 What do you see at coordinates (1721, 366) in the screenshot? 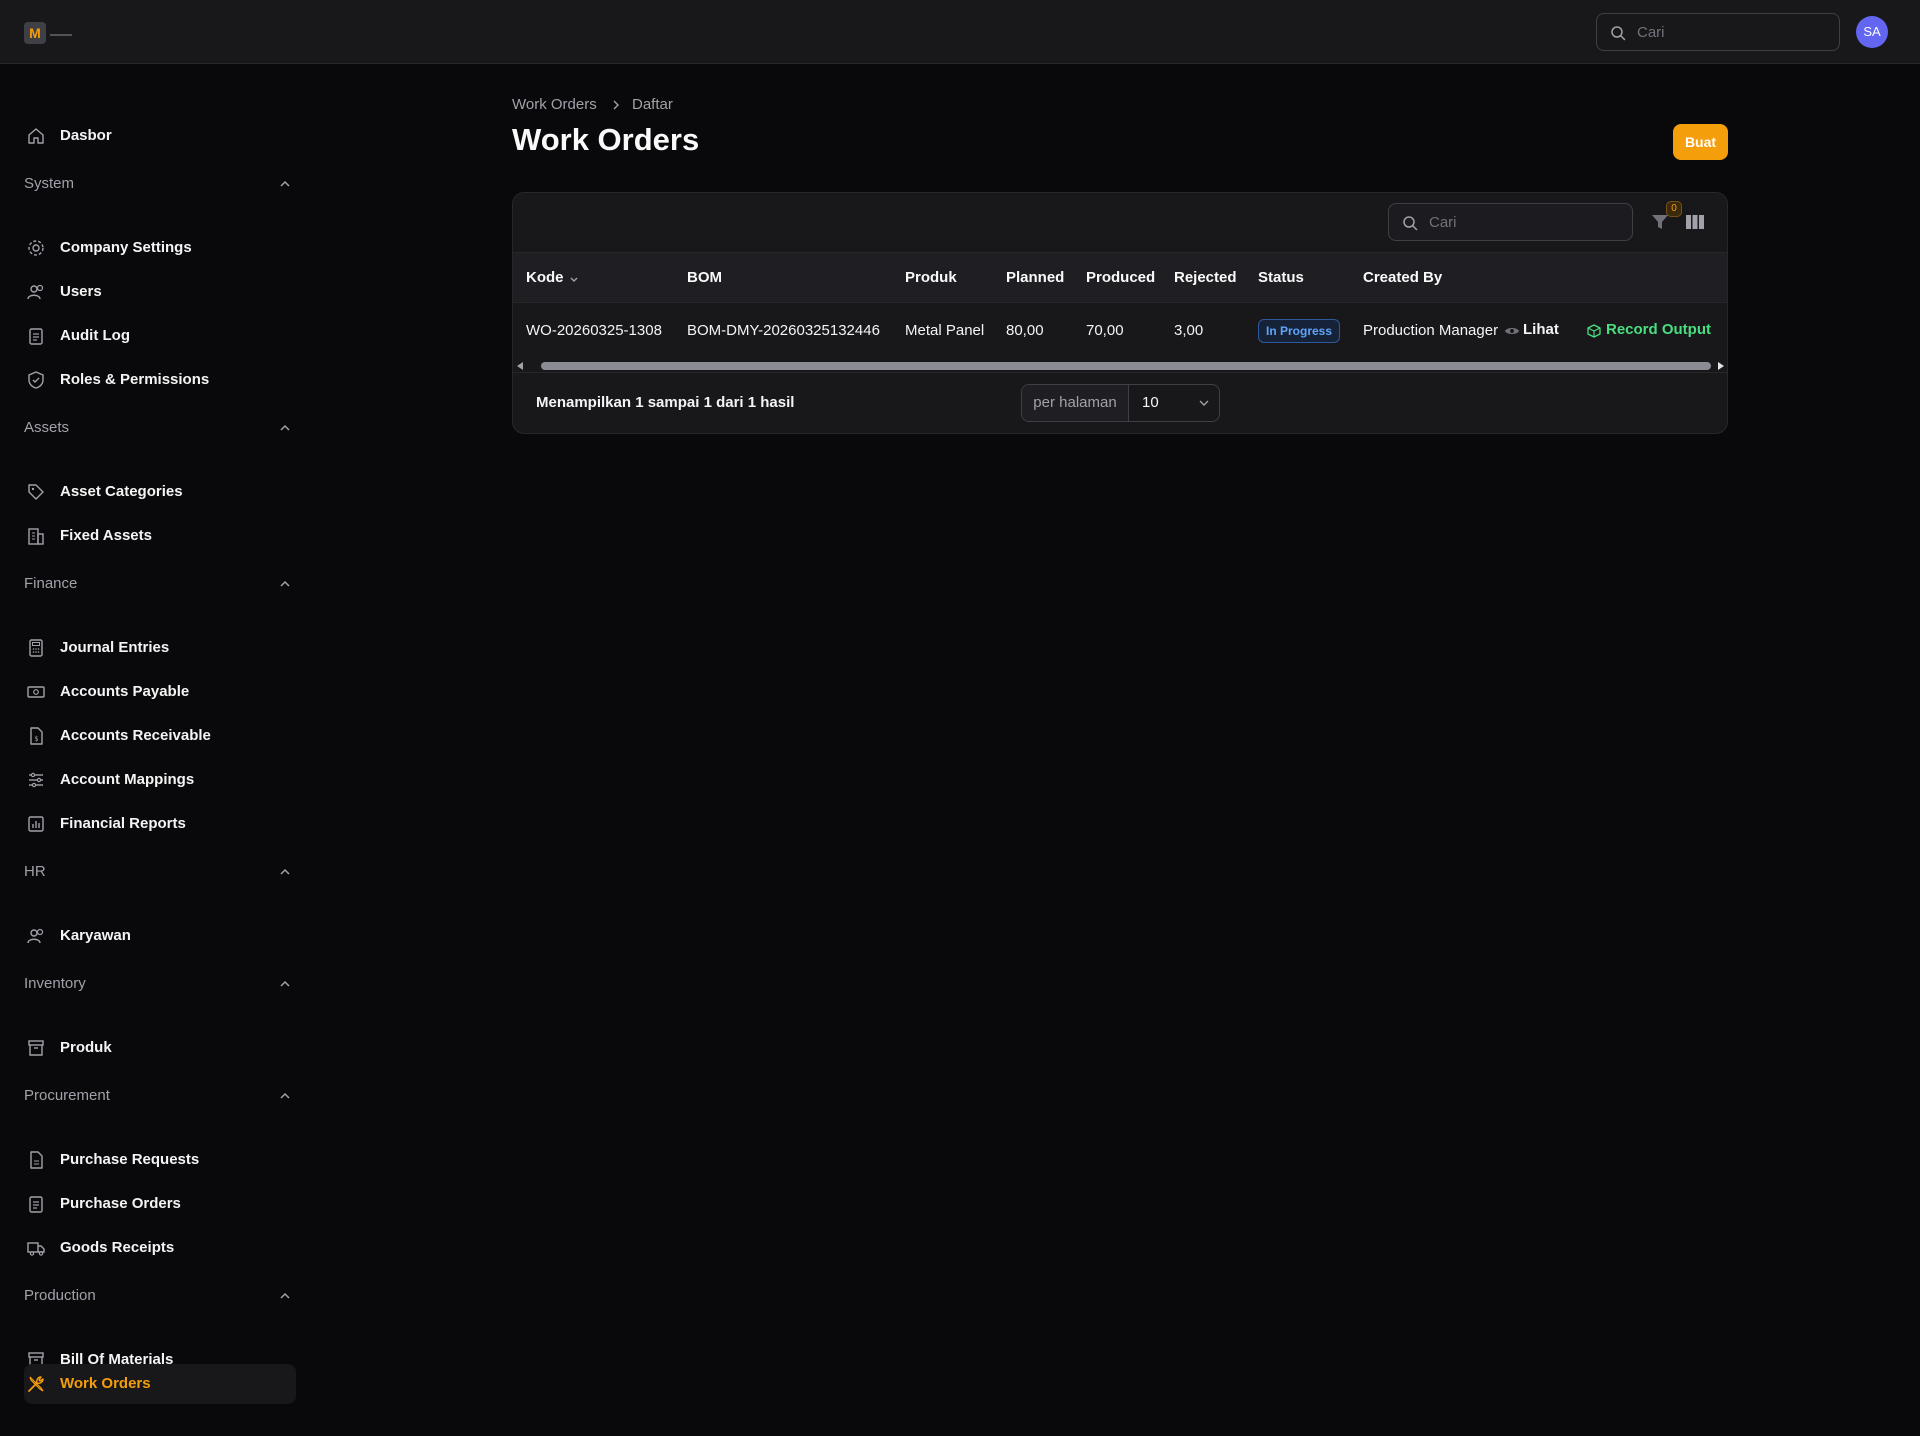
I see `scroll-right-arrow` at bounding box center [1721, 366].